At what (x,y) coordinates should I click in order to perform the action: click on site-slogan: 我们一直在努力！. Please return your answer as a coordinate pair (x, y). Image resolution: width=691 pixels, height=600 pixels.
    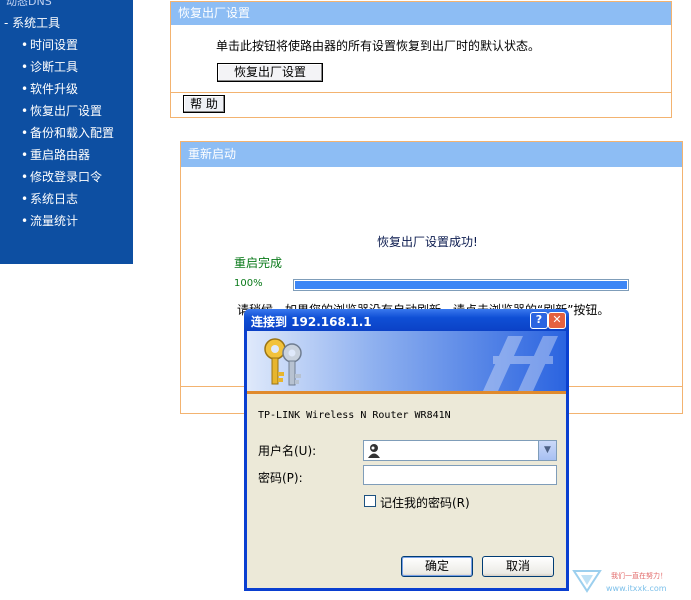
    Looking at the image, I should click on (639, 576).